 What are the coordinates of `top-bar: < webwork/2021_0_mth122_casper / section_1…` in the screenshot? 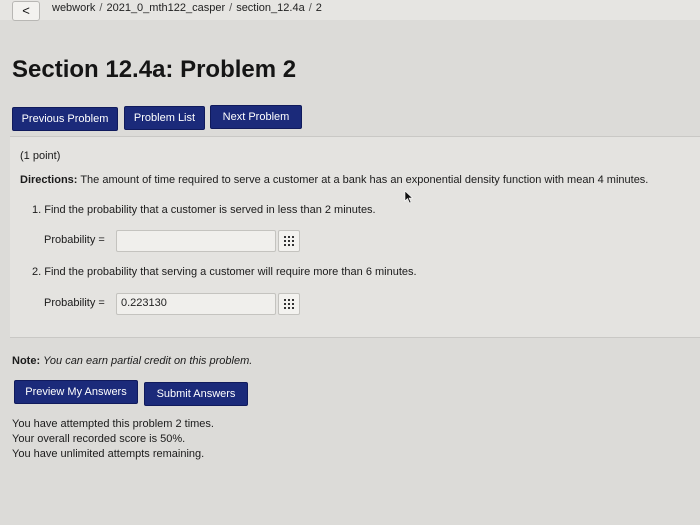 It's located at (350, 10).